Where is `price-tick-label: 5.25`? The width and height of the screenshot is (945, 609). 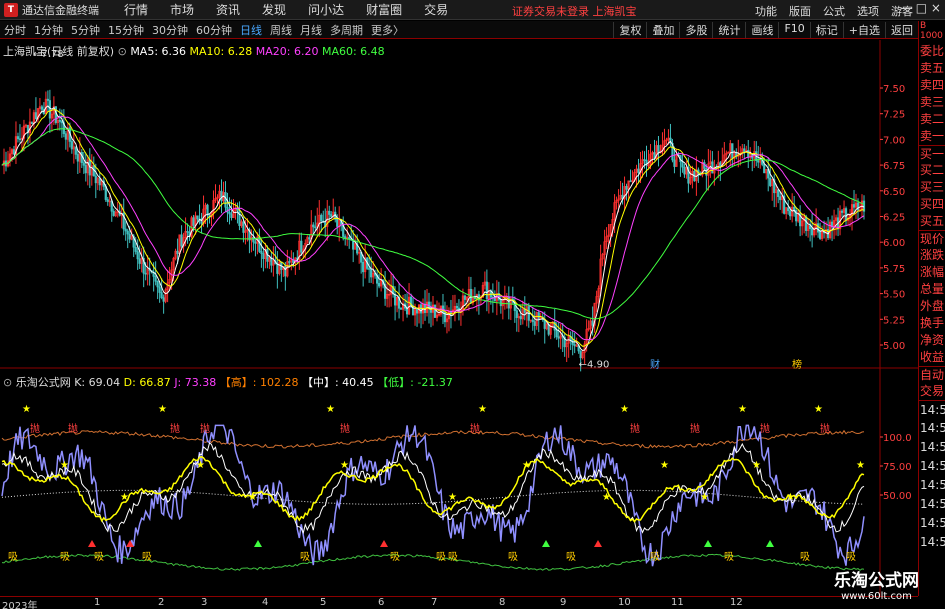 price-tick-label: 5.25 is located at coordinates (894, 320).